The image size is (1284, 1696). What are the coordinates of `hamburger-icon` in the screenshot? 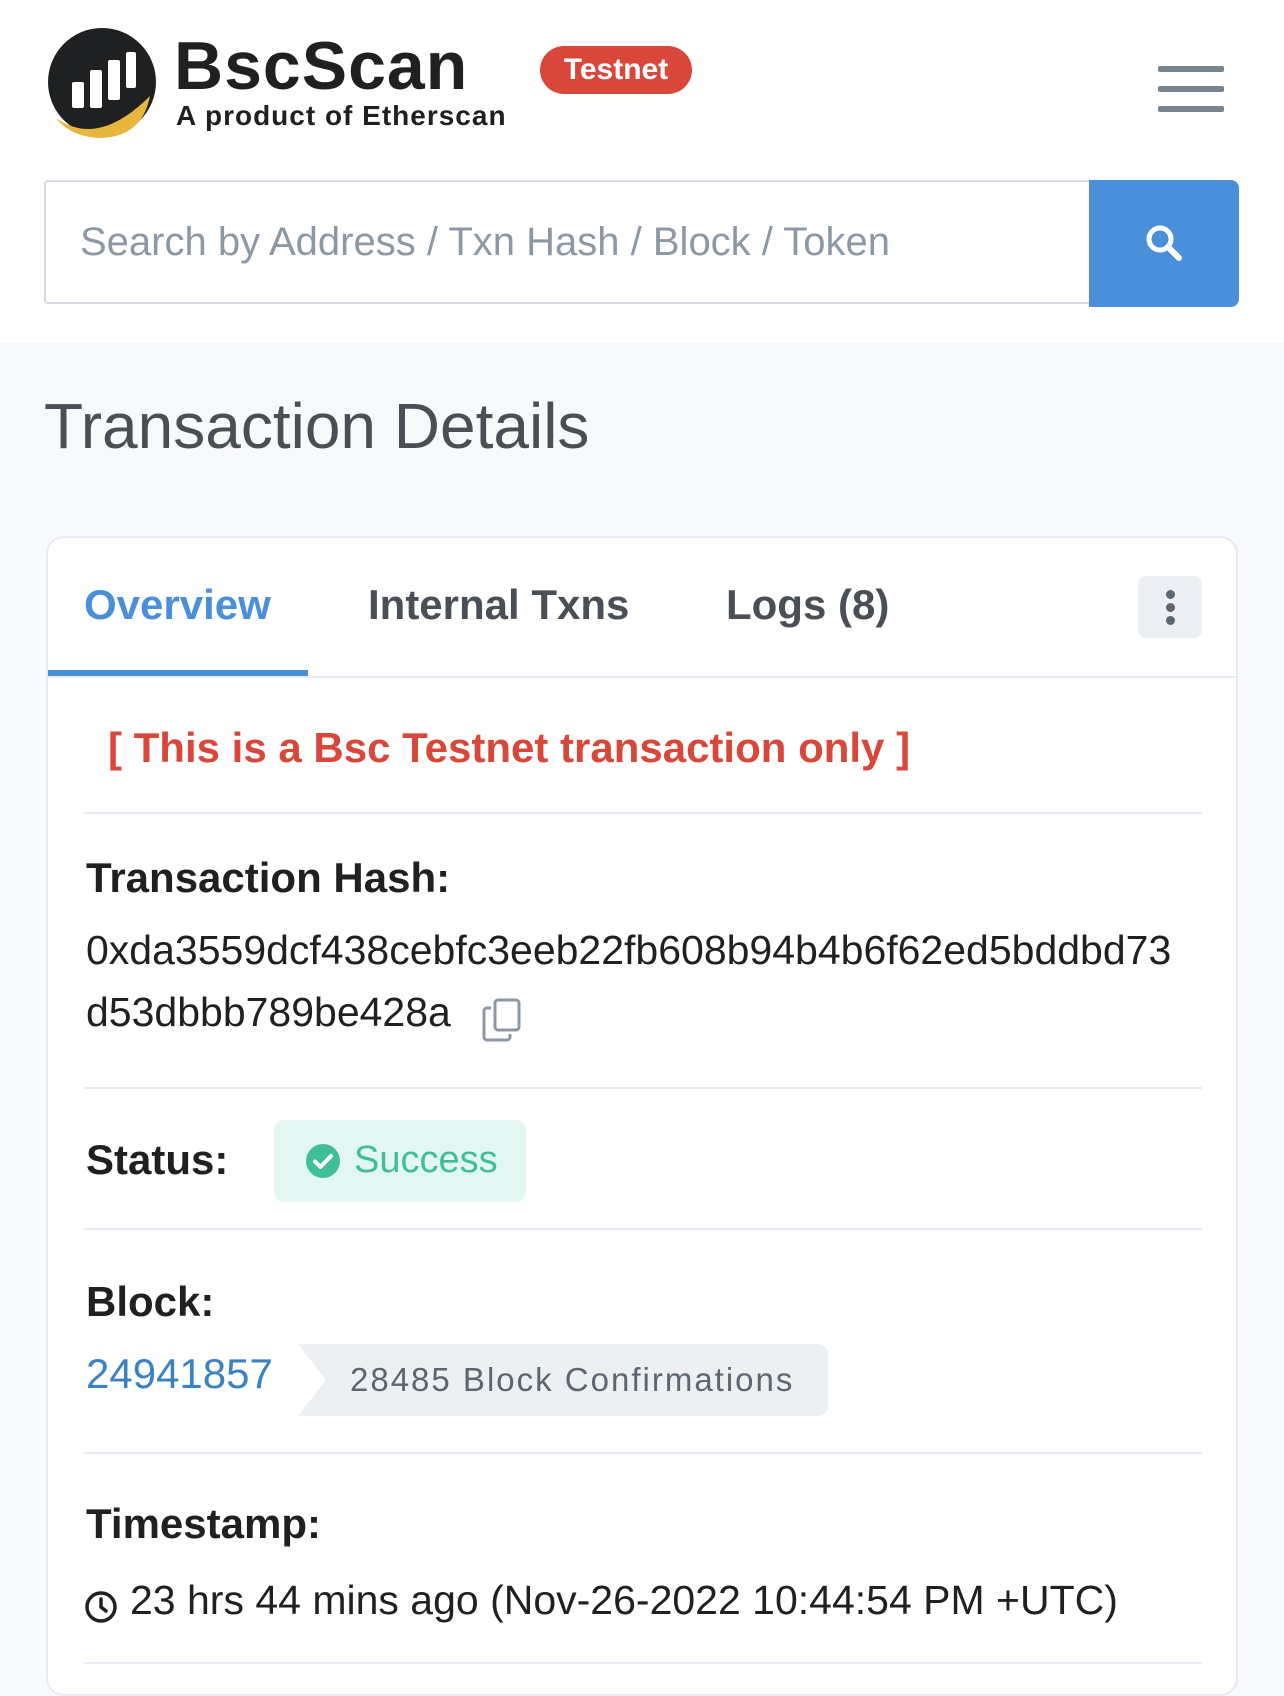 It's located at (1191, 69).